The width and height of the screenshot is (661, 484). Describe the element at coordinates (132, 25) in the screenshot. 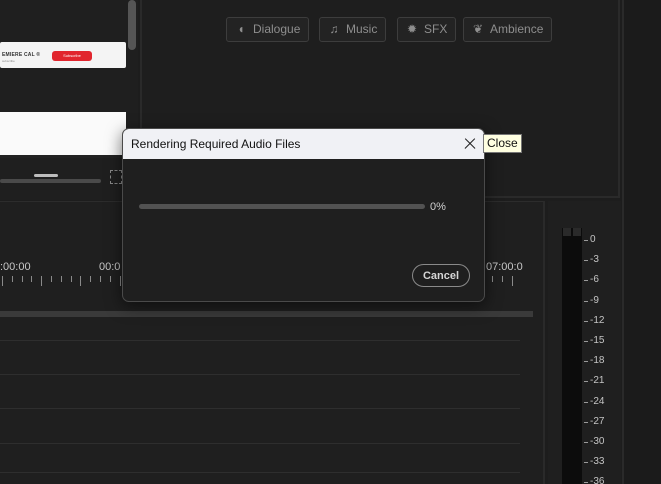

I see `preview-scrollbar` at that location.